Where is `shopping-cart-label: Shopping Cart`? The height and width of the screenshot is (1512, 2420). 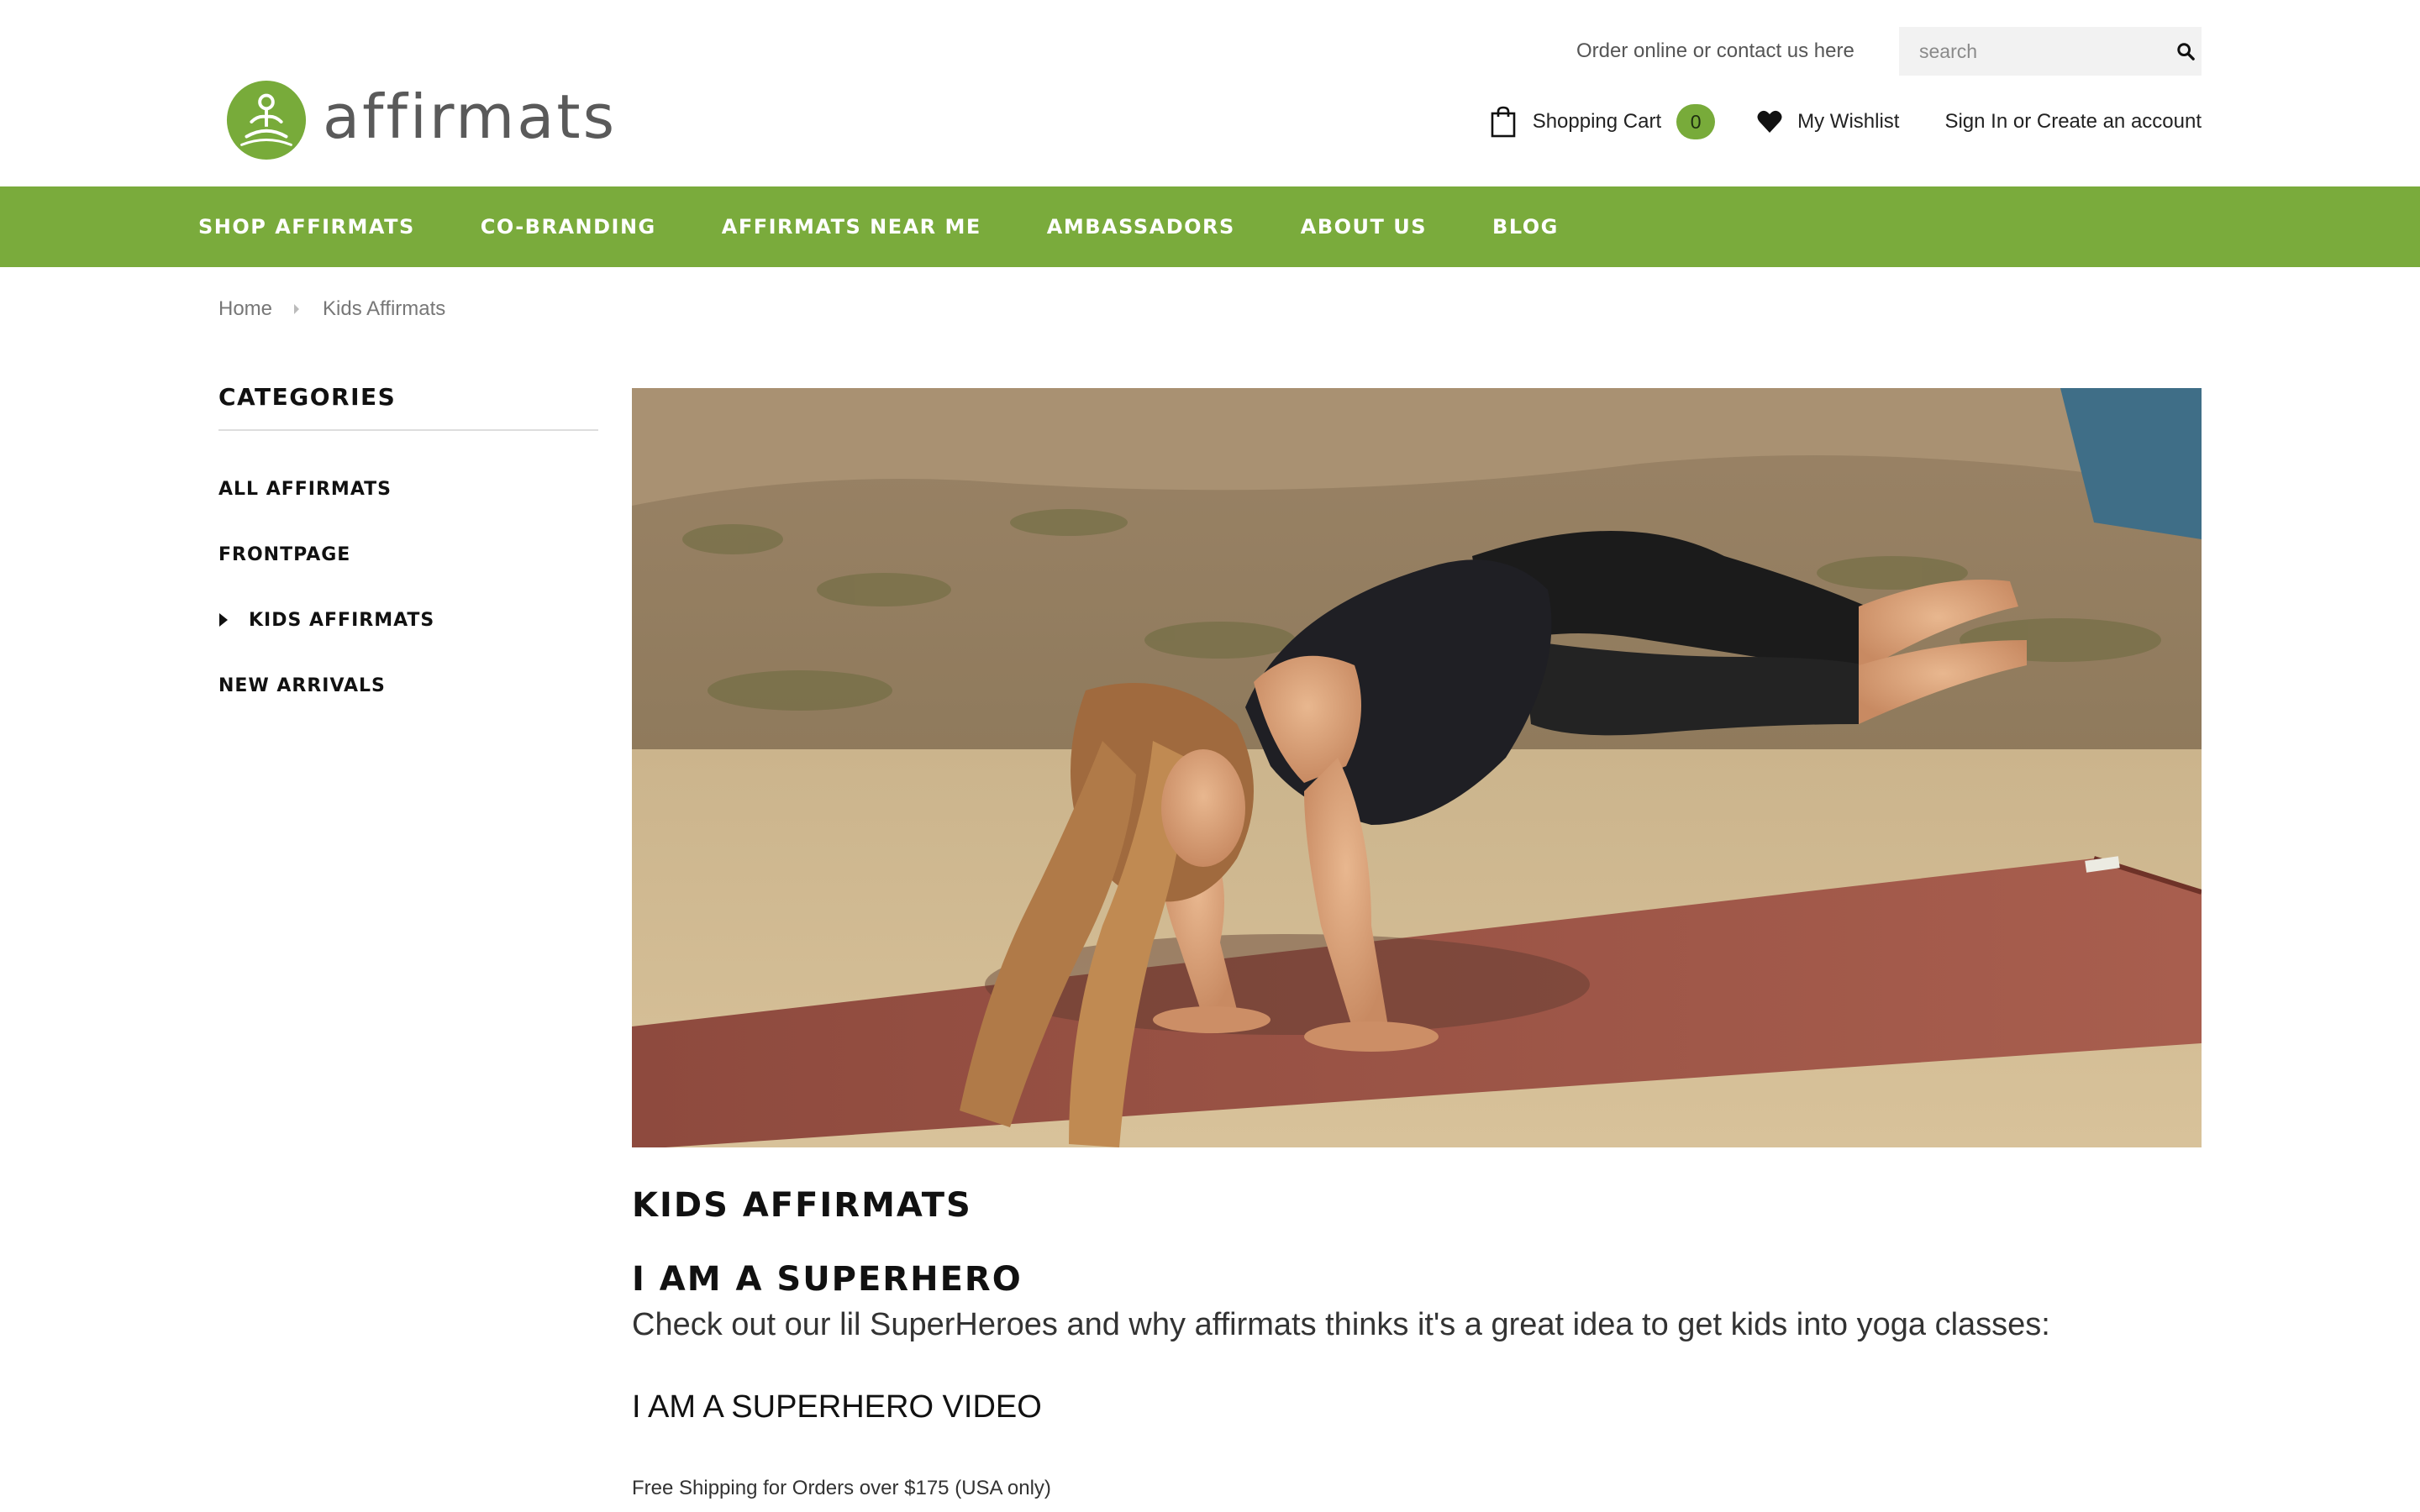 shopping-cart-label: Shopping Cart is located at coordinates (1597, 121).